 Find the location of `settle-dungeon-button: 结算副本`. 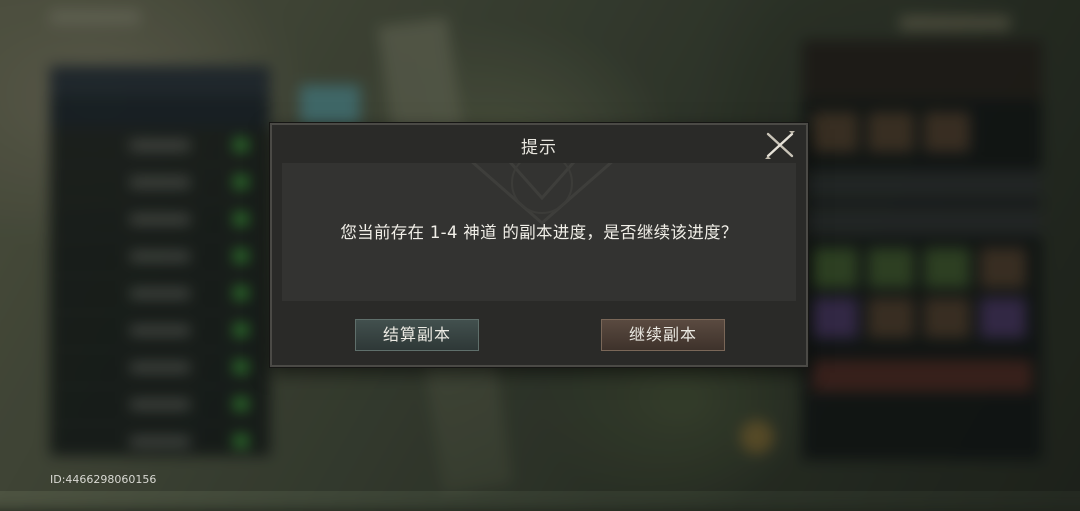

settle-dungeon-button: 结算副本 is located at coordinates (417, 335).